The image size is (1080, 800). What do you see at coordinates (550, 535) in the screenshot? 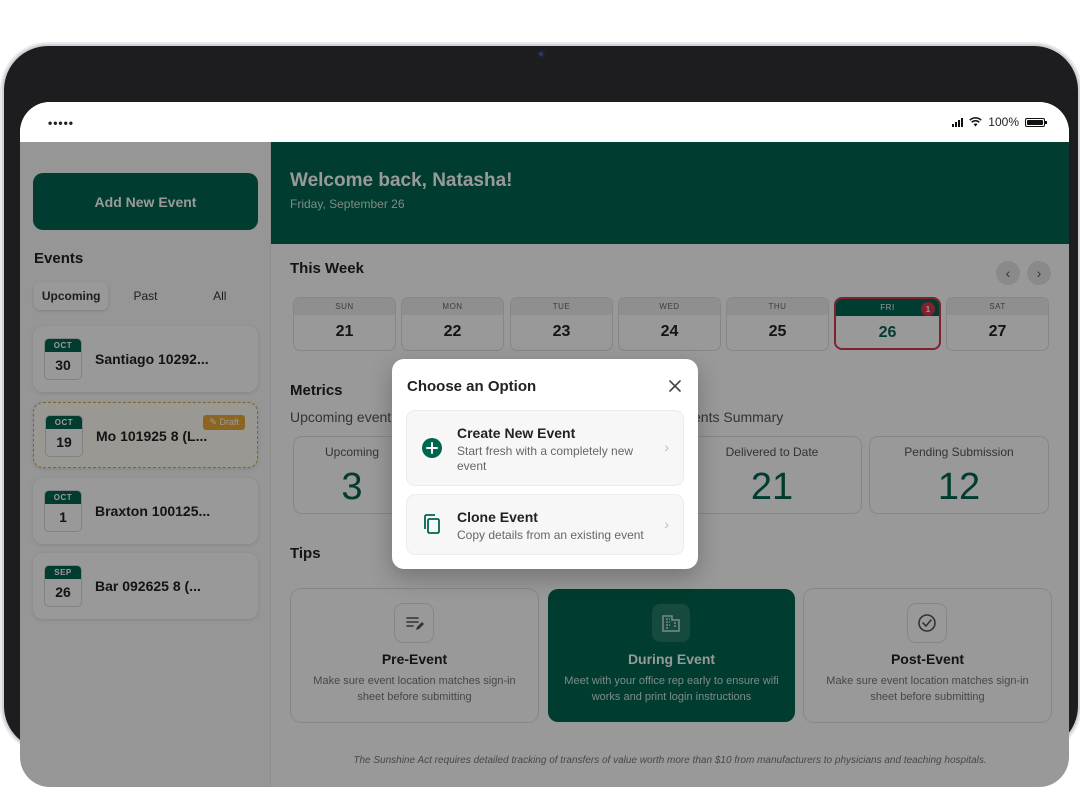
I see `option-description: Copy details from an existing event` at bounding box center [550, 535].